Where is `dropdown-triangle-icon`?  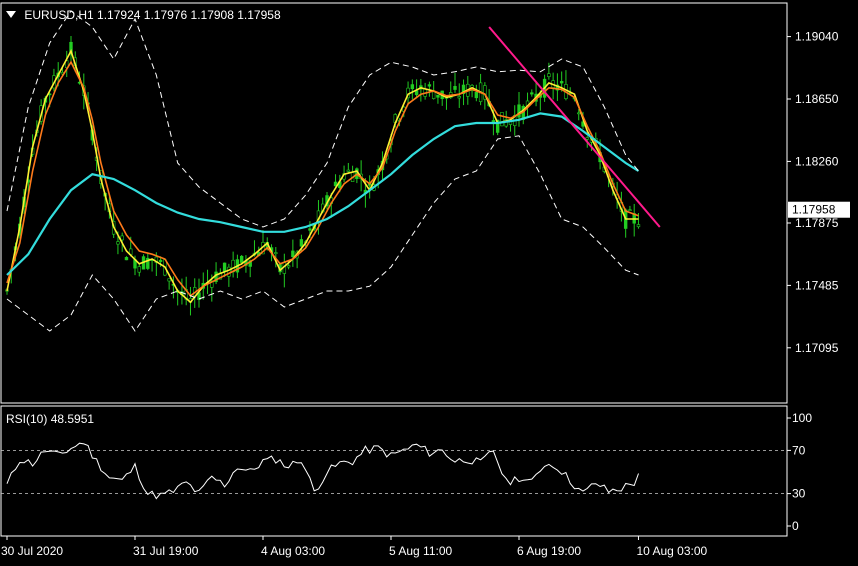 dropdown-triangle-icon is located at coordinates (11, 14).